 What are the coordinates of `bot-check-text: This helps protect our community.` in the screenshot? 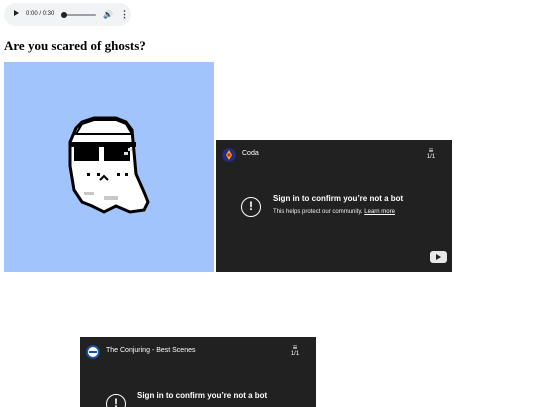 It's located at (318, 212).